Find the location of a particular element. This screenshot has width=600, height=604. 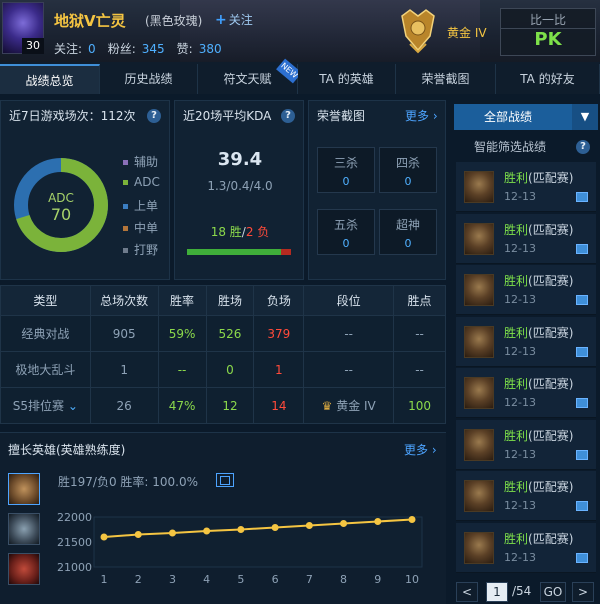

kda-title: 近20场平均KDA is located at coordinates (227, 116).